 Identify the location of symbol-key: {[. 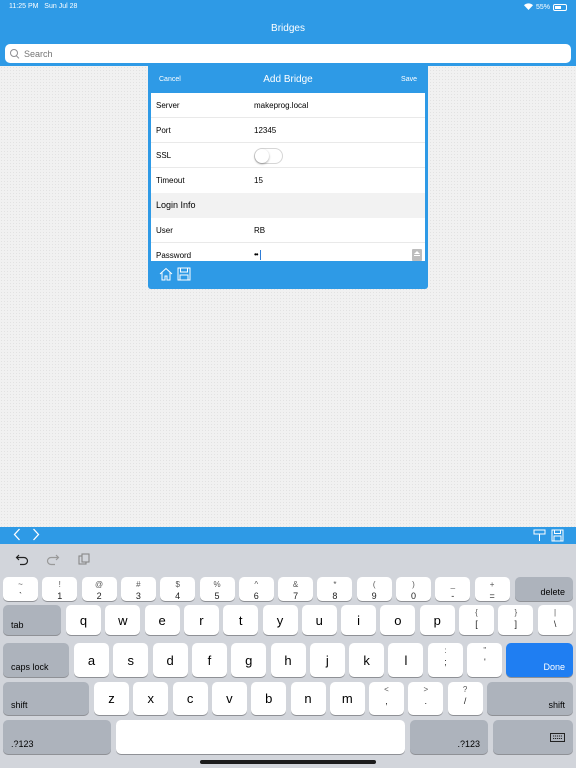
(476, 620).